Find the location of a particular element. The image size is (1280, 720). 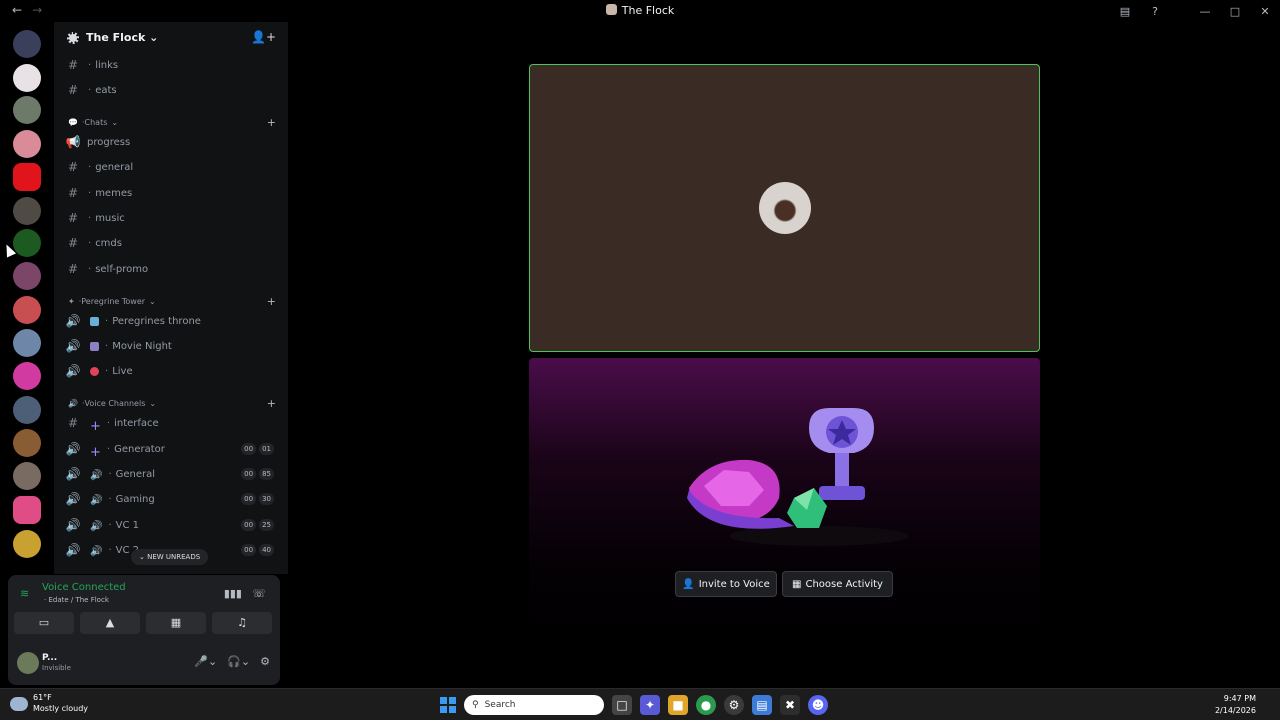

channel-general: # · general is located at coordinates (172, 167).